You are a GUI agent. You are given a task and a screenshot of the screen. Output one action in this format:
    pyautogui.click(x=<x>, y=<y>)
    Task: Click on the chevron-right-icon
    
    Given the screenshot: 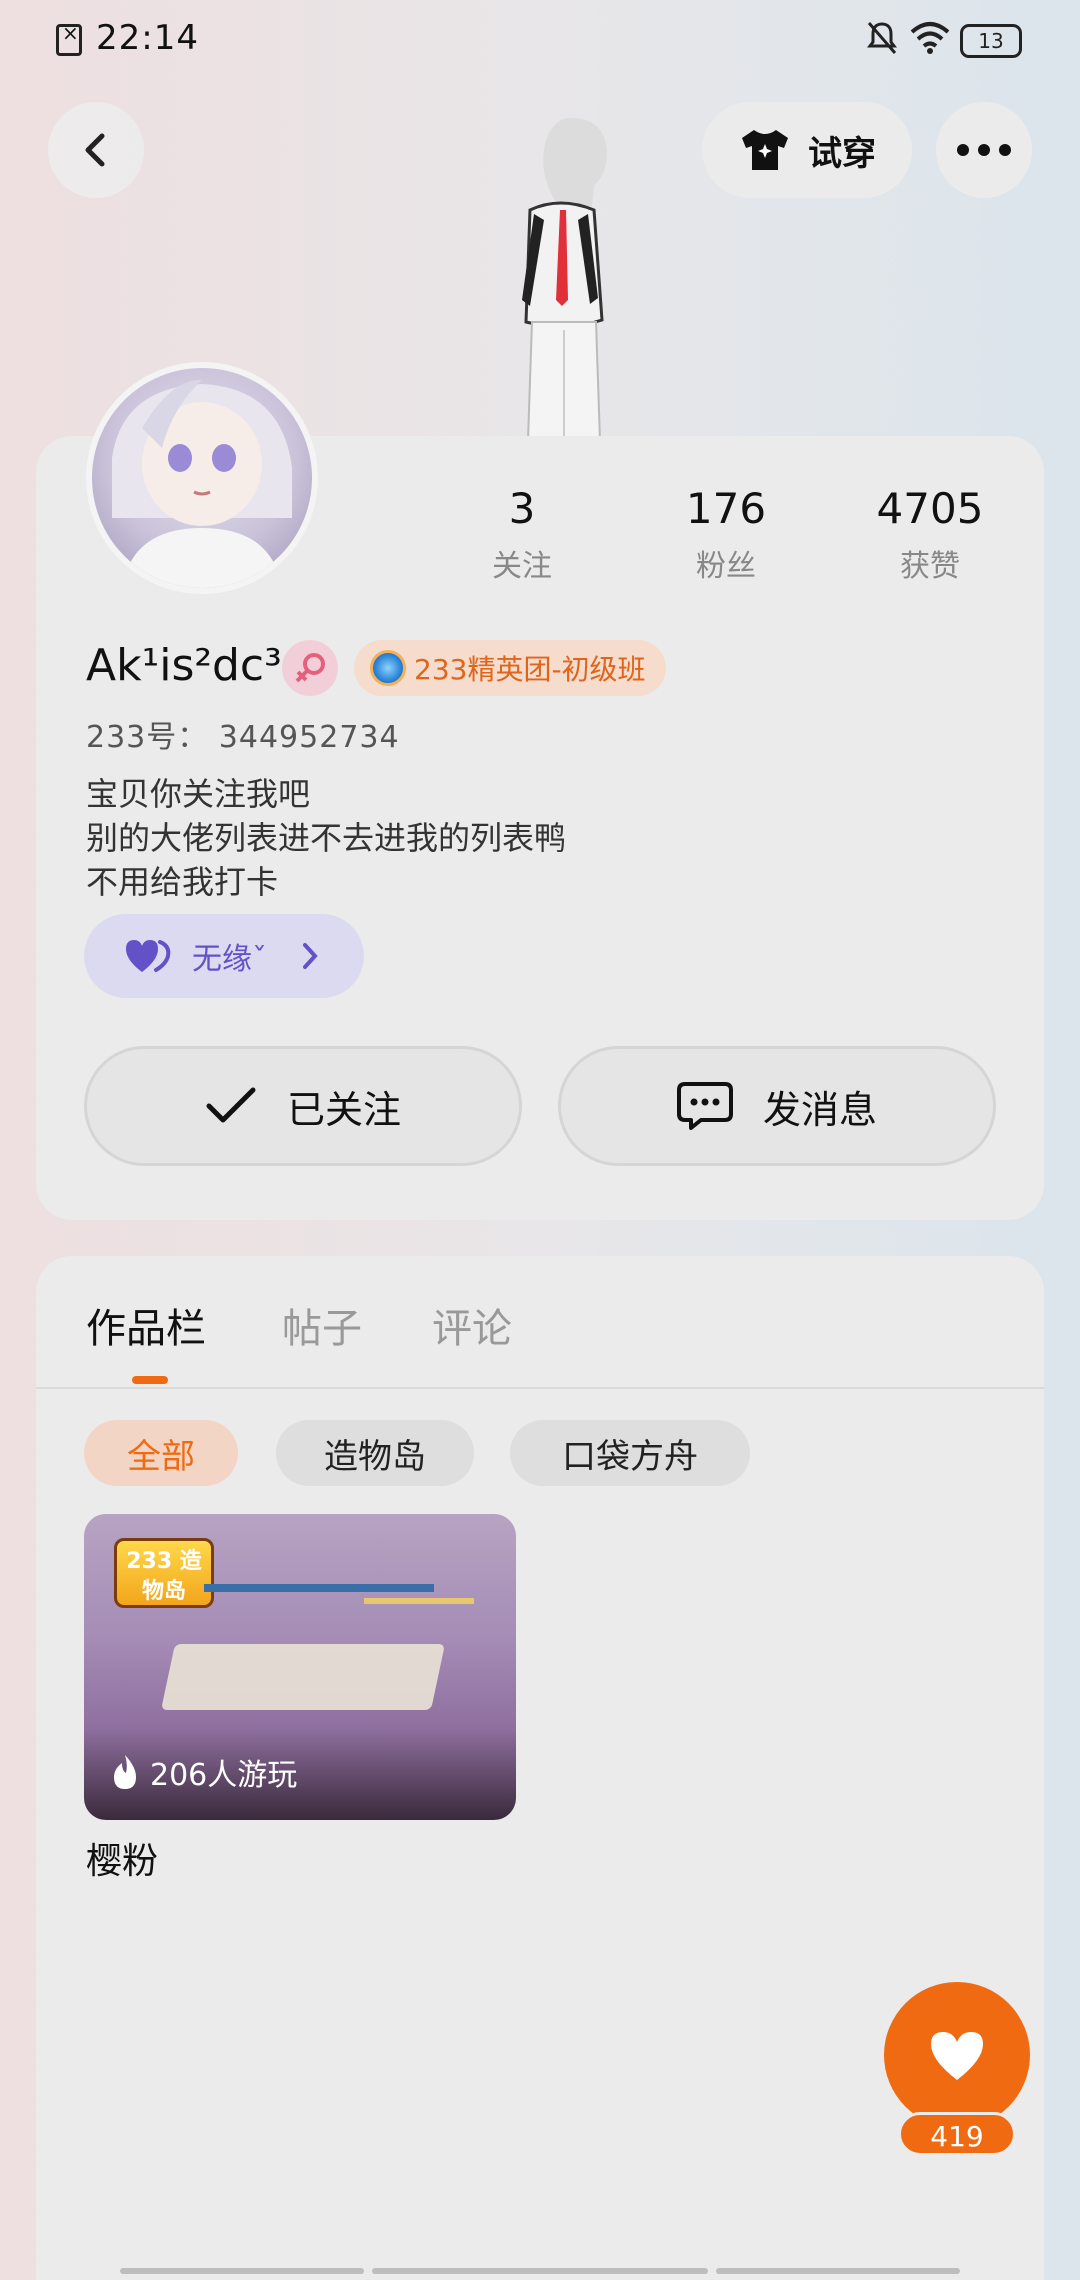 What is the action you would take?
    pyautogui.click(x=310, y=956)
    